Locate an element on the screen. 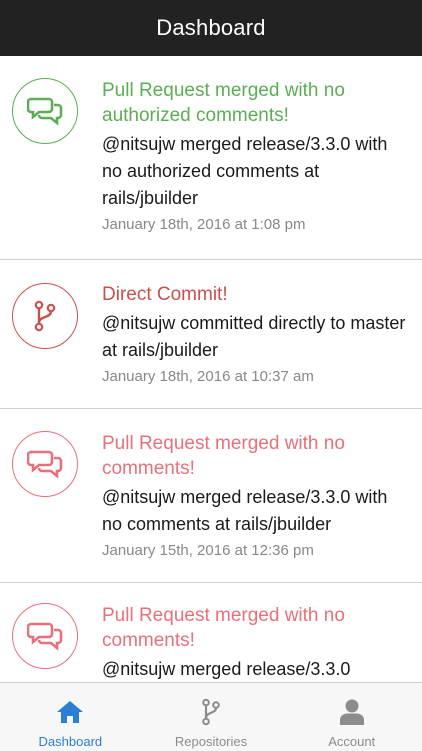 The image size is (422, 751). nav-bar: Dashboard is located at coordinates (211, 28).